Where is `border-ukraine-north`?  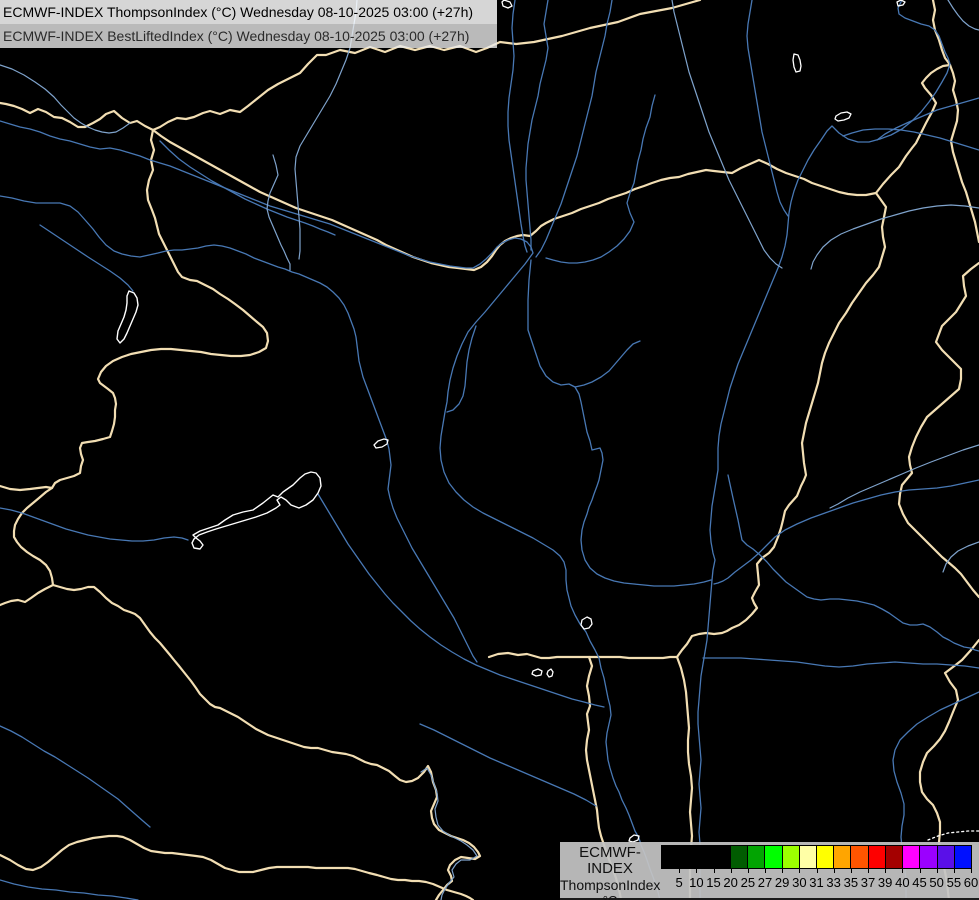 border-ukraine-north is located at coordinates (941, 33).